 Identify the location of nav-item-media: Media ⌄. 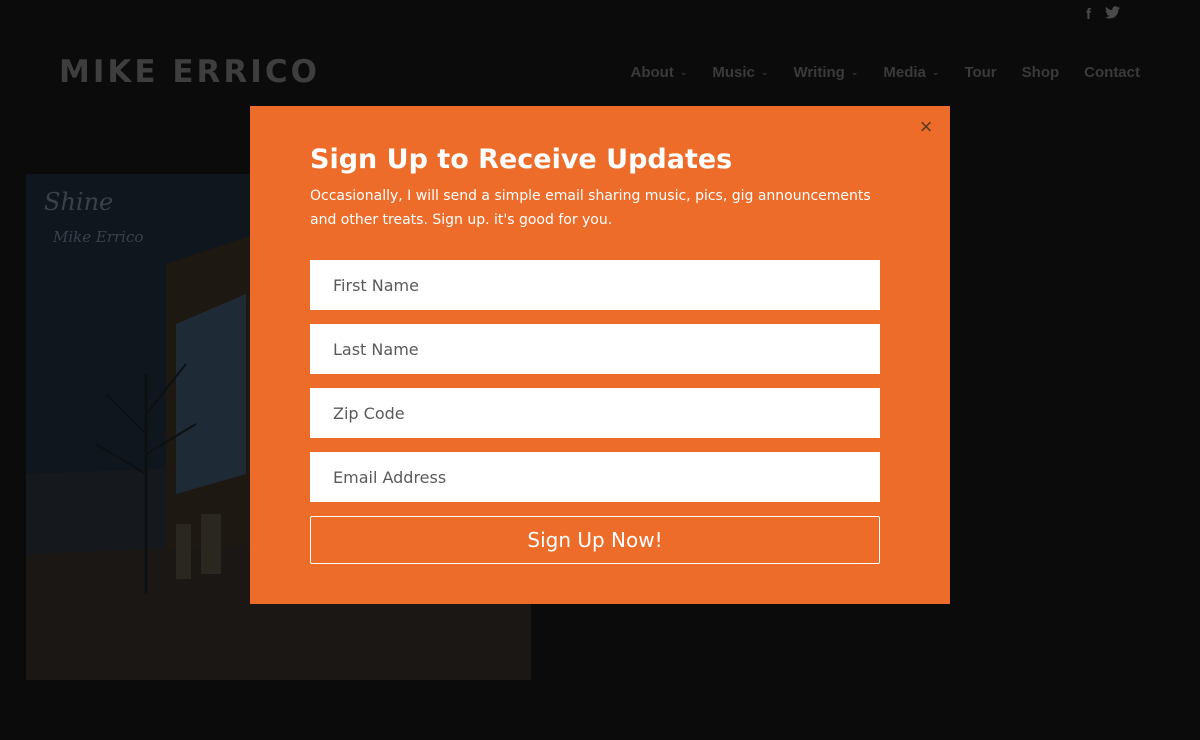
(911, 72).